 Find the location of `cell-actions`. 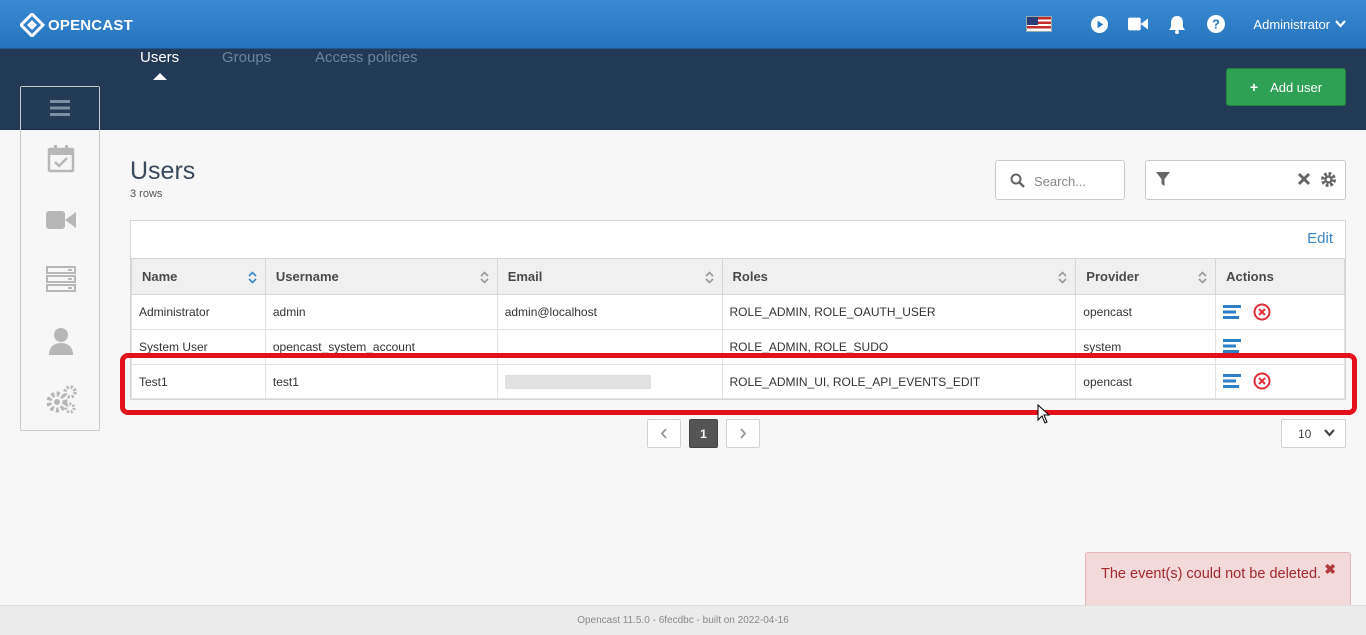

cell-actions is located at coordinates (1280, 312).